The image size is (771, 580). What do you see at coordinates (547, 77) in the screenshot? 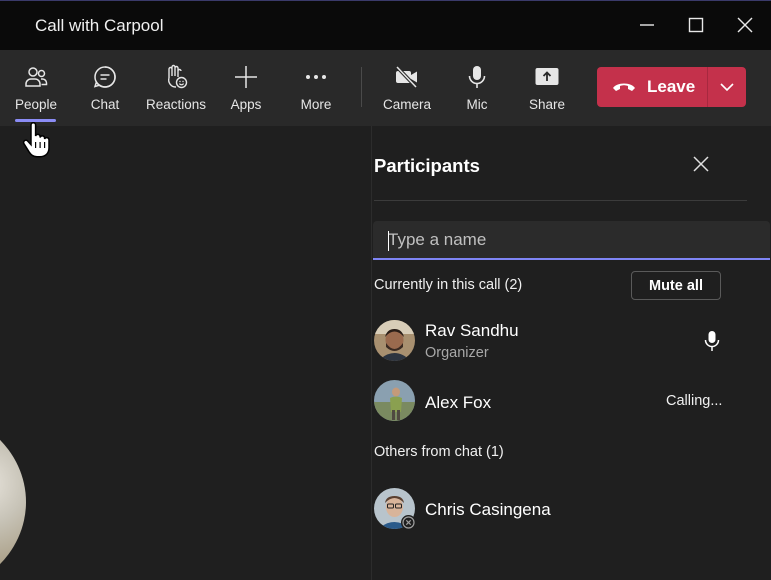
I see `share-icon` at bounding box center [547, 77].